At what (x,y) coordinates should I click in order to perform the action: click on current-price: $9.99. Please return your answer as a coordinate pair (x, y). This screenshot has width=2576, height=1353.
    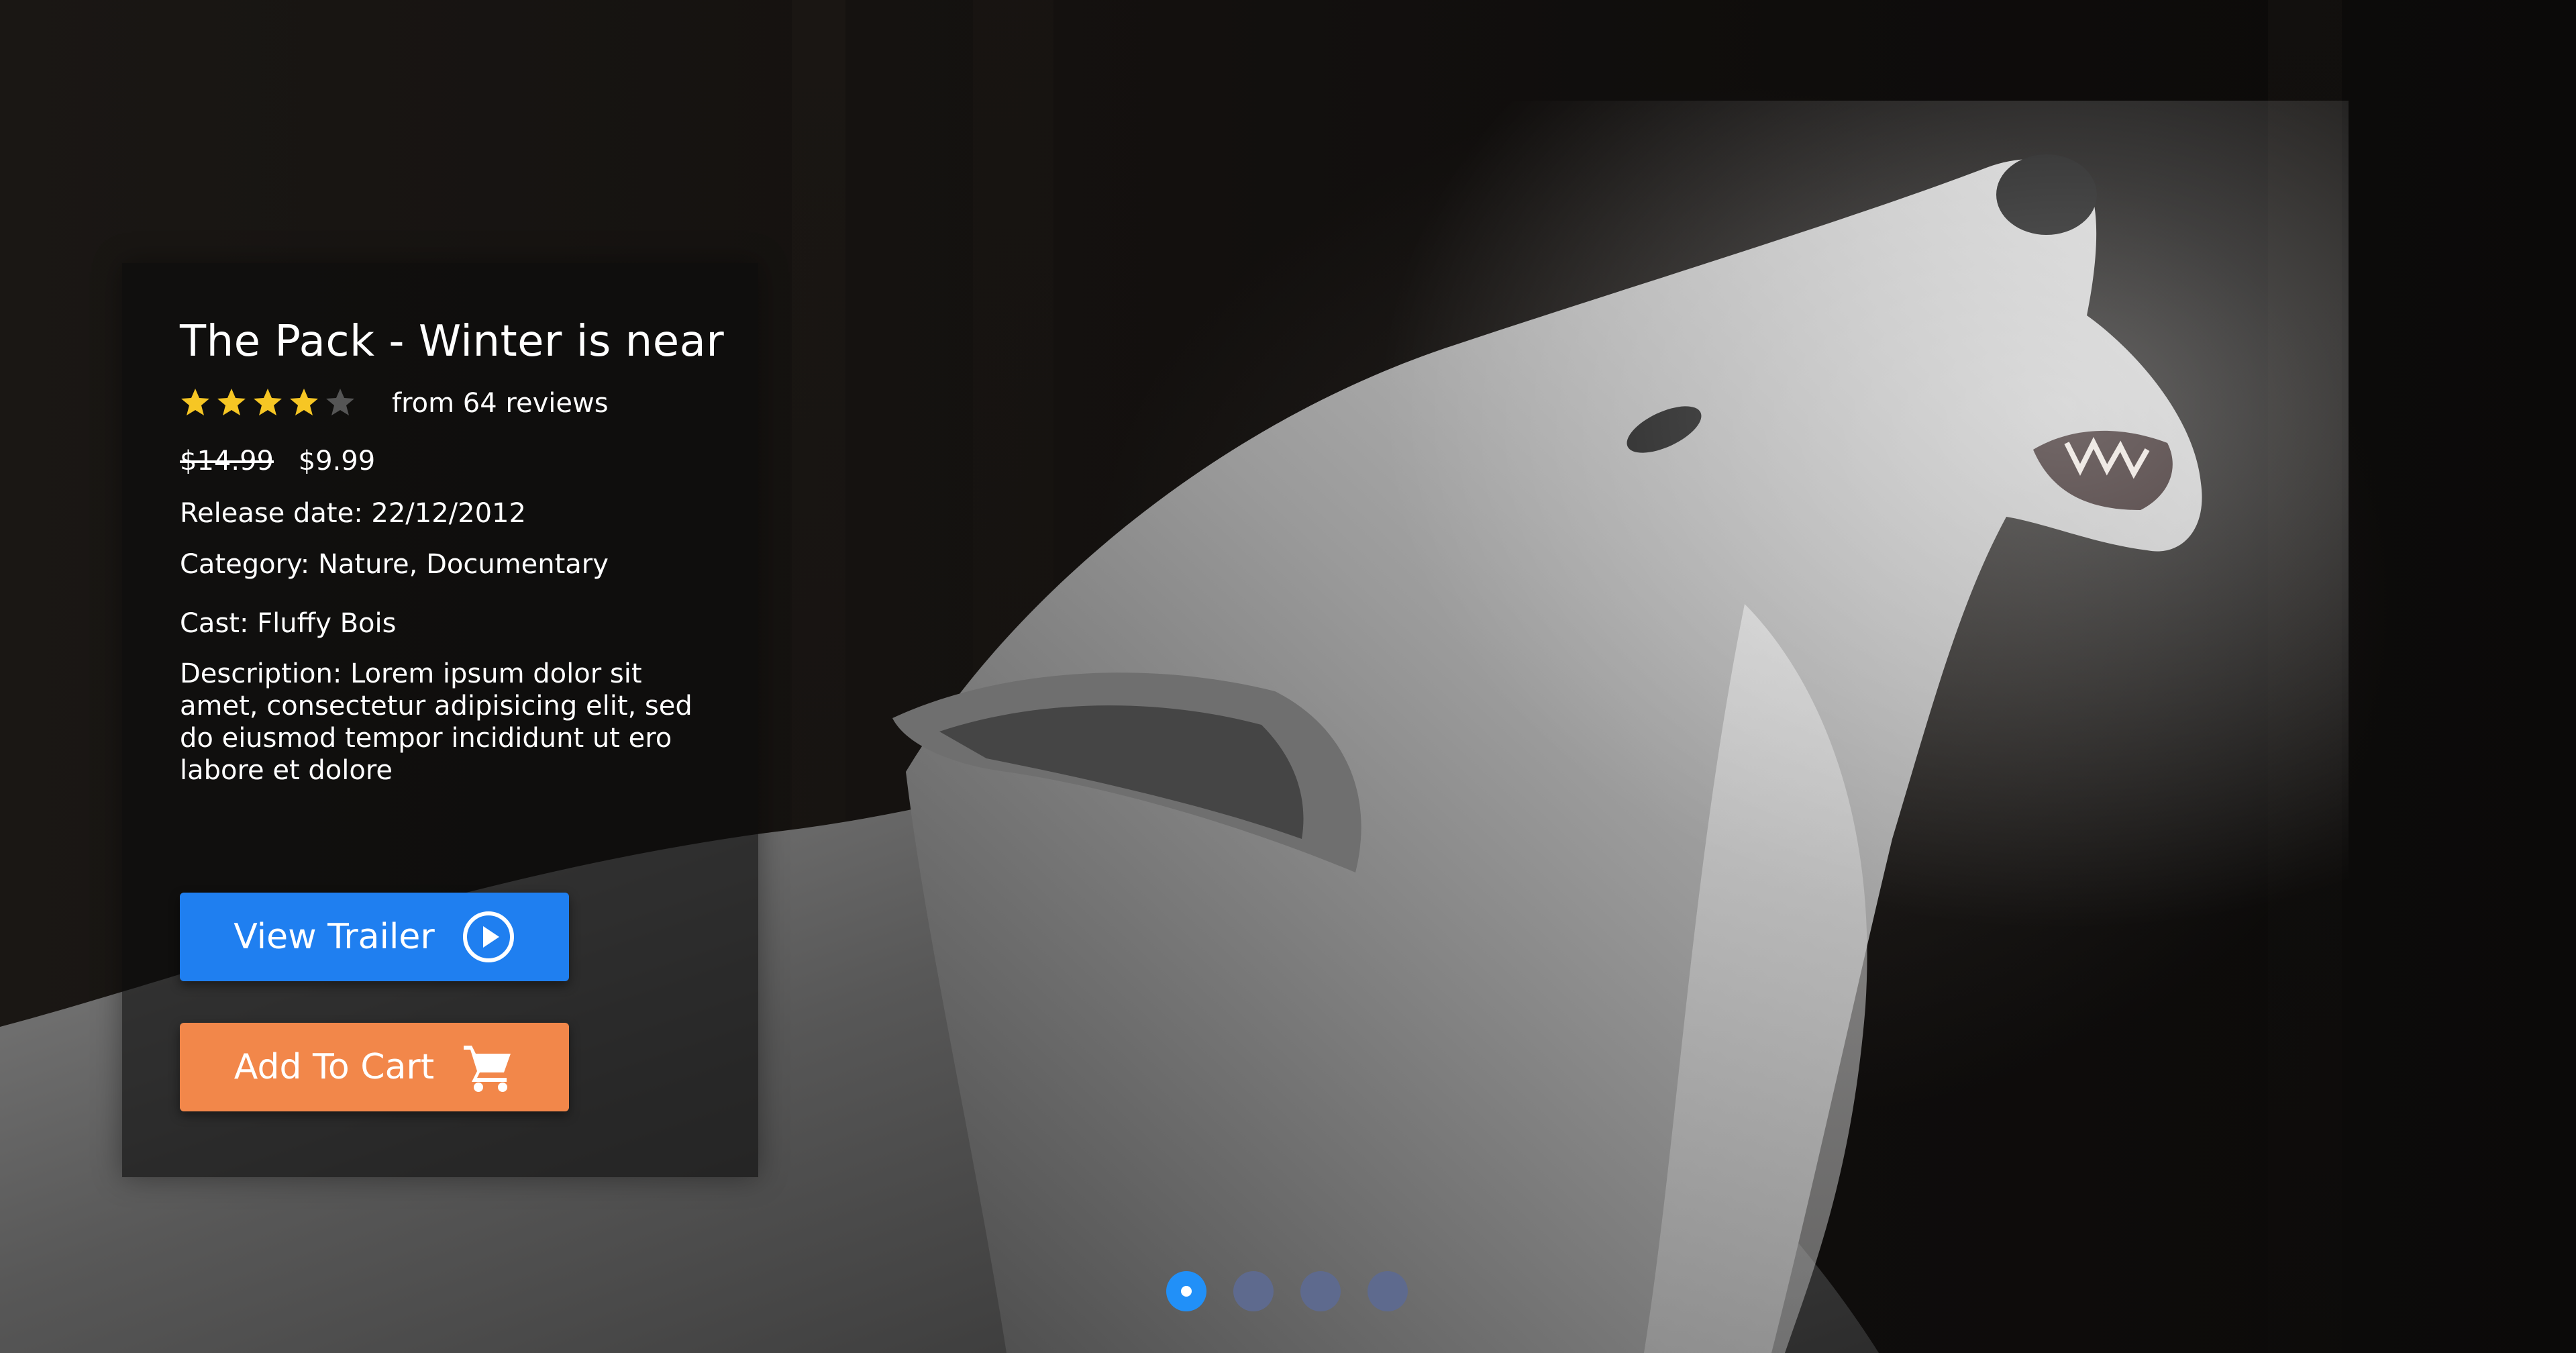
    Looking at the image, I should click on (337, 461).